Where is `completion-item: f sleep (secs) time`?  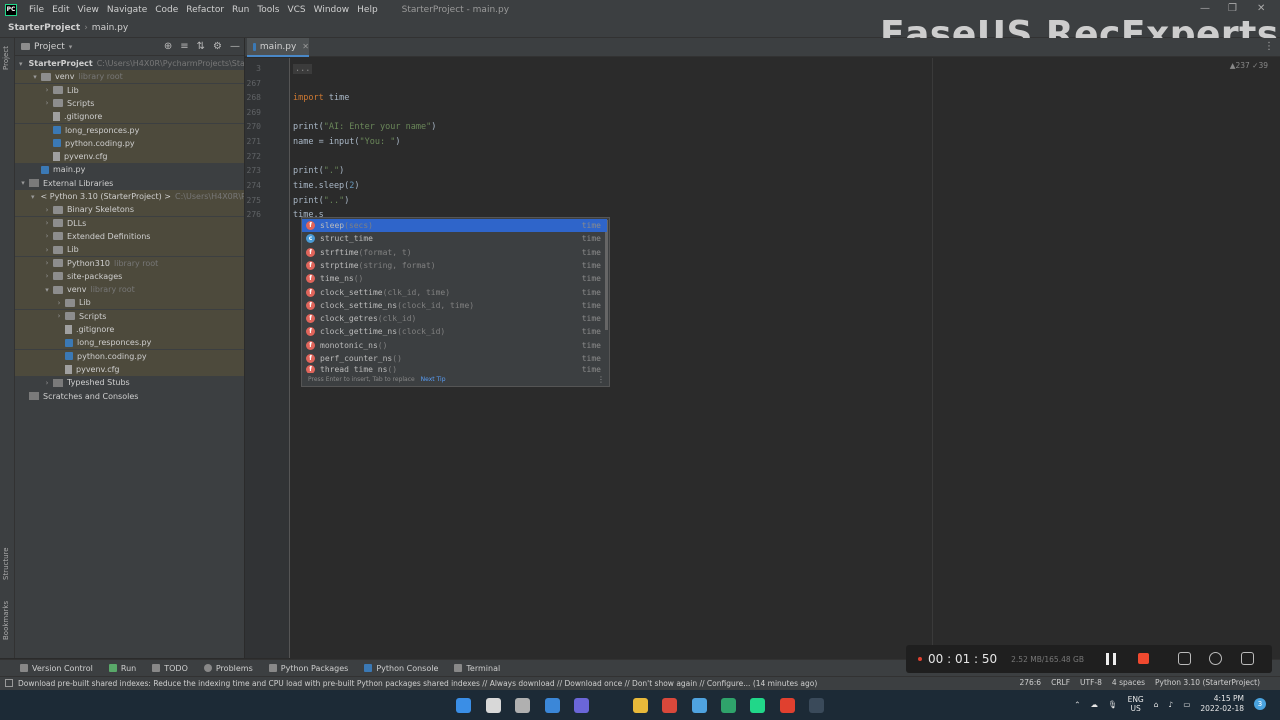
completion-item: f sleep (secs) time is located at coordinates (454, 225).